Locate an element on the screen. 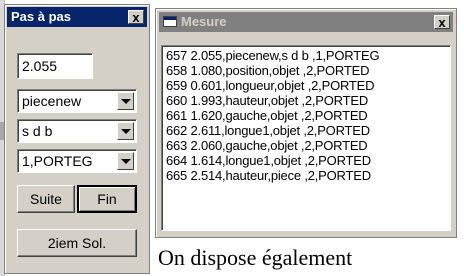  list-item: 660 1.993,hauteur,objet ,2,PORTED is located at coordinates (267, 100).